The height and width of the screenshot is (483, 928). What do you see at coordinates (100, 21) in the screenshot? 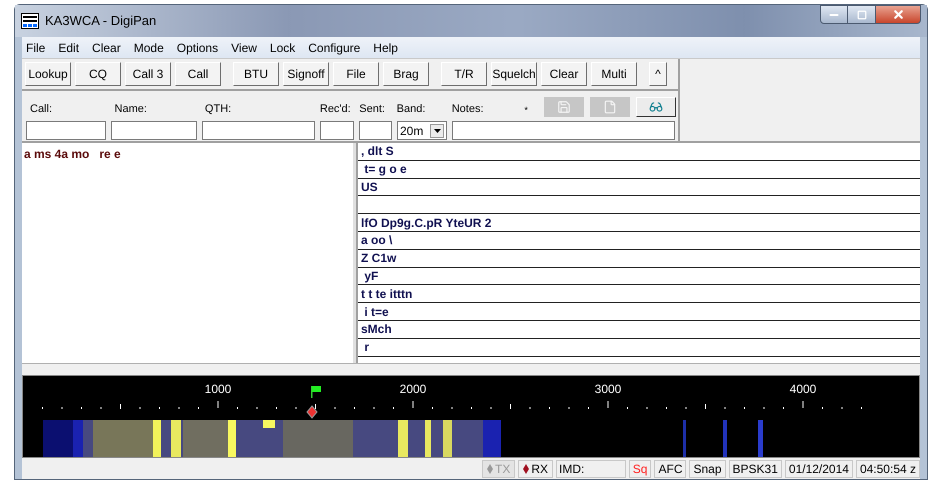
I see `window-title: KA3WCA - DigiPan` at bounding box center [100, 21].